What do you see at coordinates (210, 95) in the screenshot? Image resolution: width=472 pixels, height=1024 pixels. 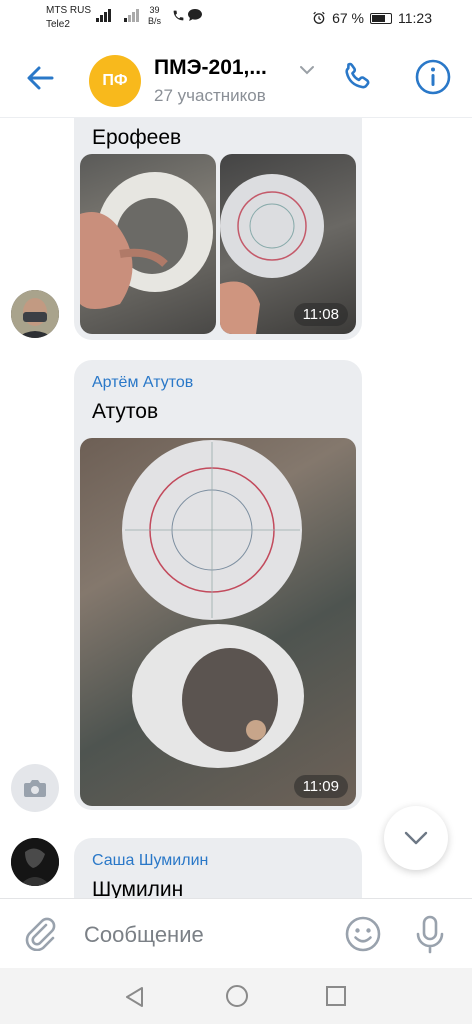 I see `member-count: 27 участников` at bounding box center [210, 95].